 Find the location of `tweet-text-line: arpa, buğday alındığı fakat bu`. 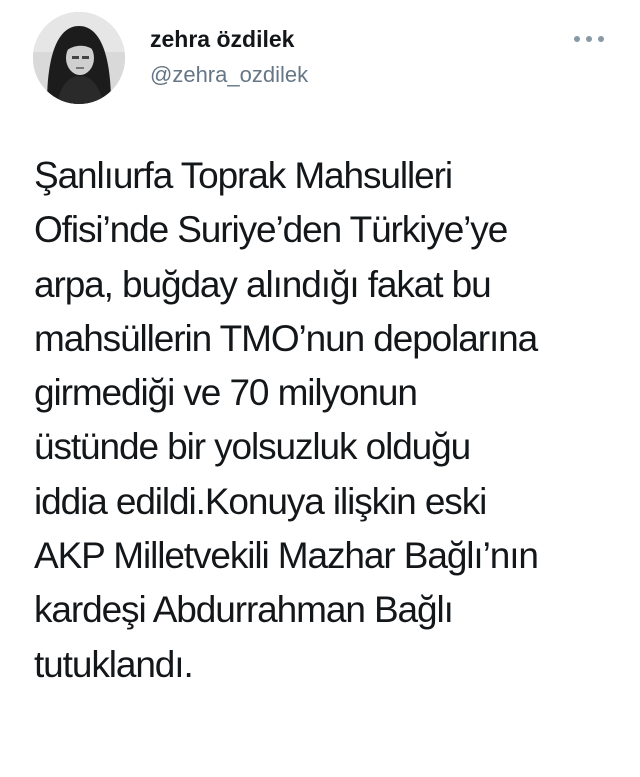

tweet-text-line: arpa, buğday alındığı fakat bu is located at coordinates (263, 284).